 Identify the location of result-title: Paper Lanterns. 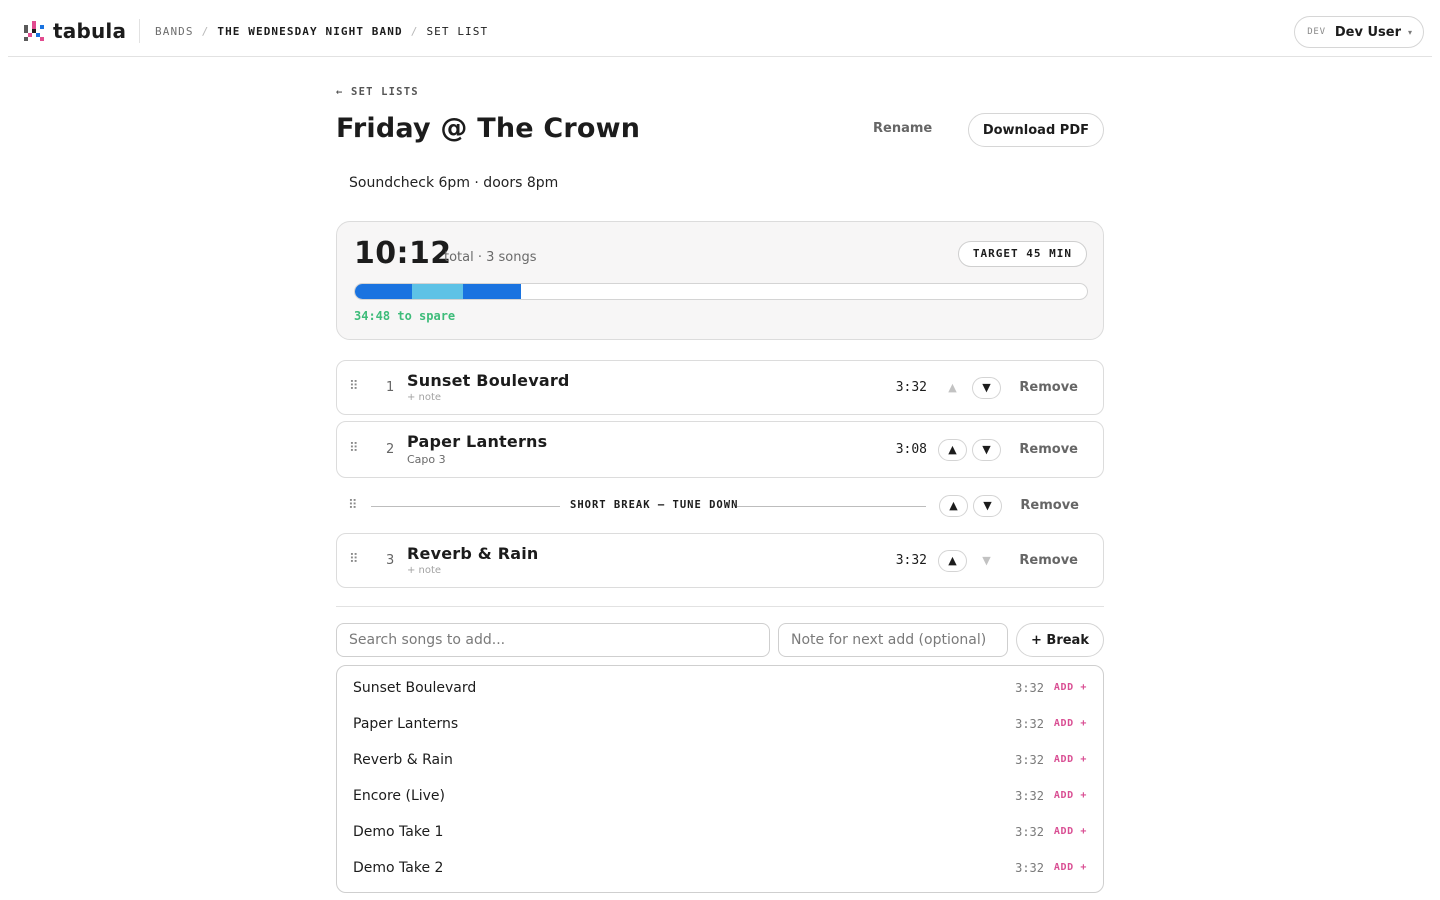
(406, 724).